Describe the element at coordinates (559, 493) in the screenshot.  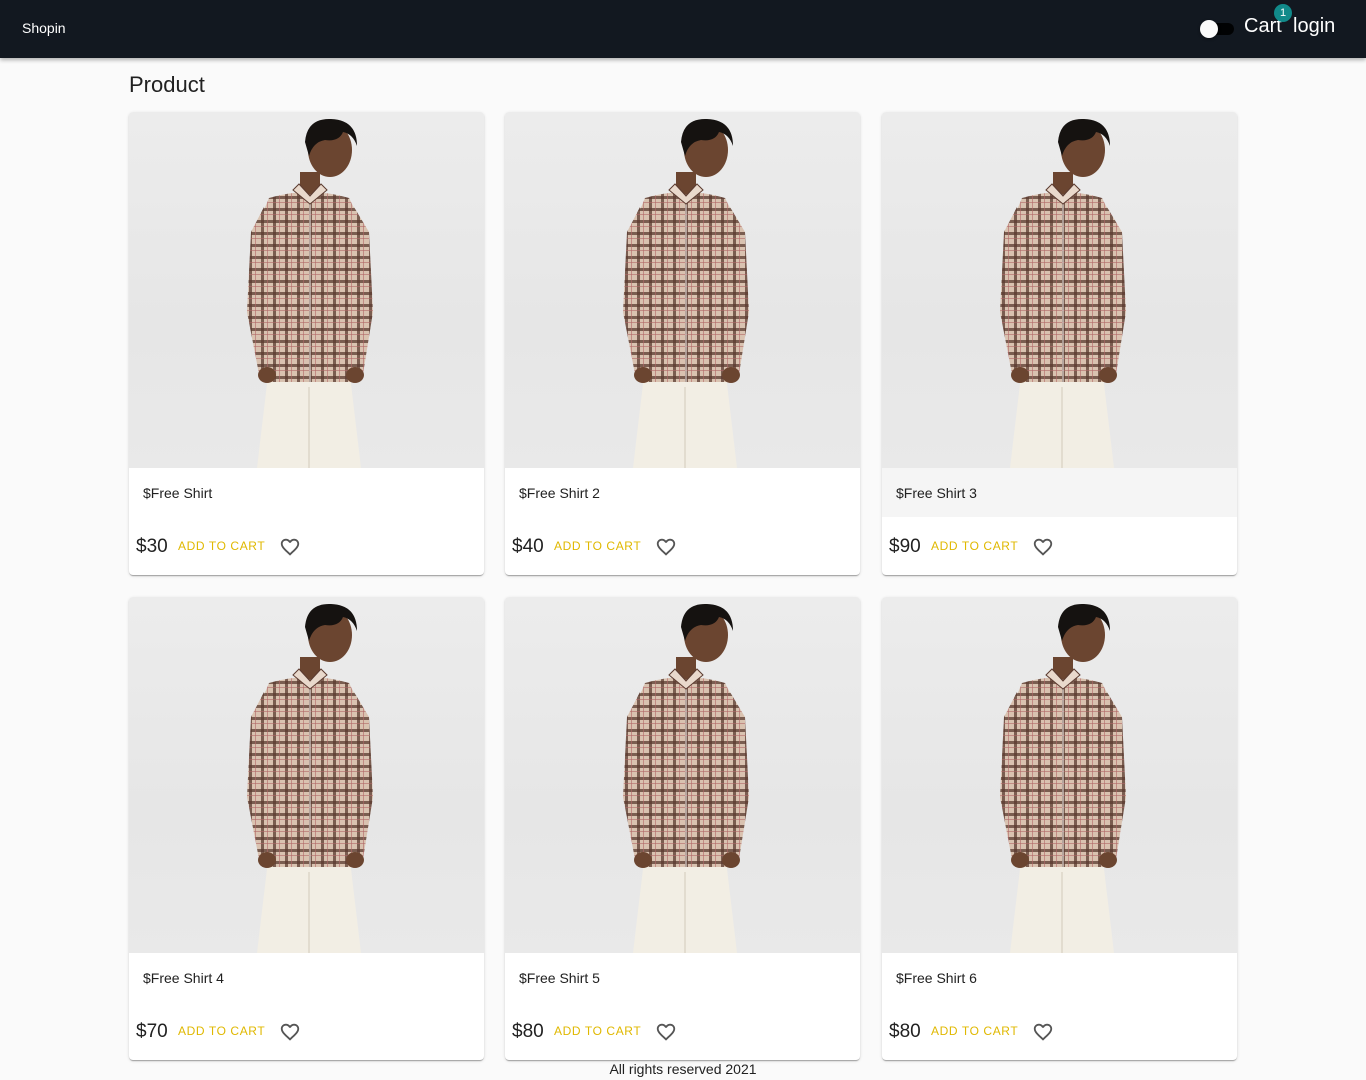
I see `product-name: $Free Shirt 2` at that location.